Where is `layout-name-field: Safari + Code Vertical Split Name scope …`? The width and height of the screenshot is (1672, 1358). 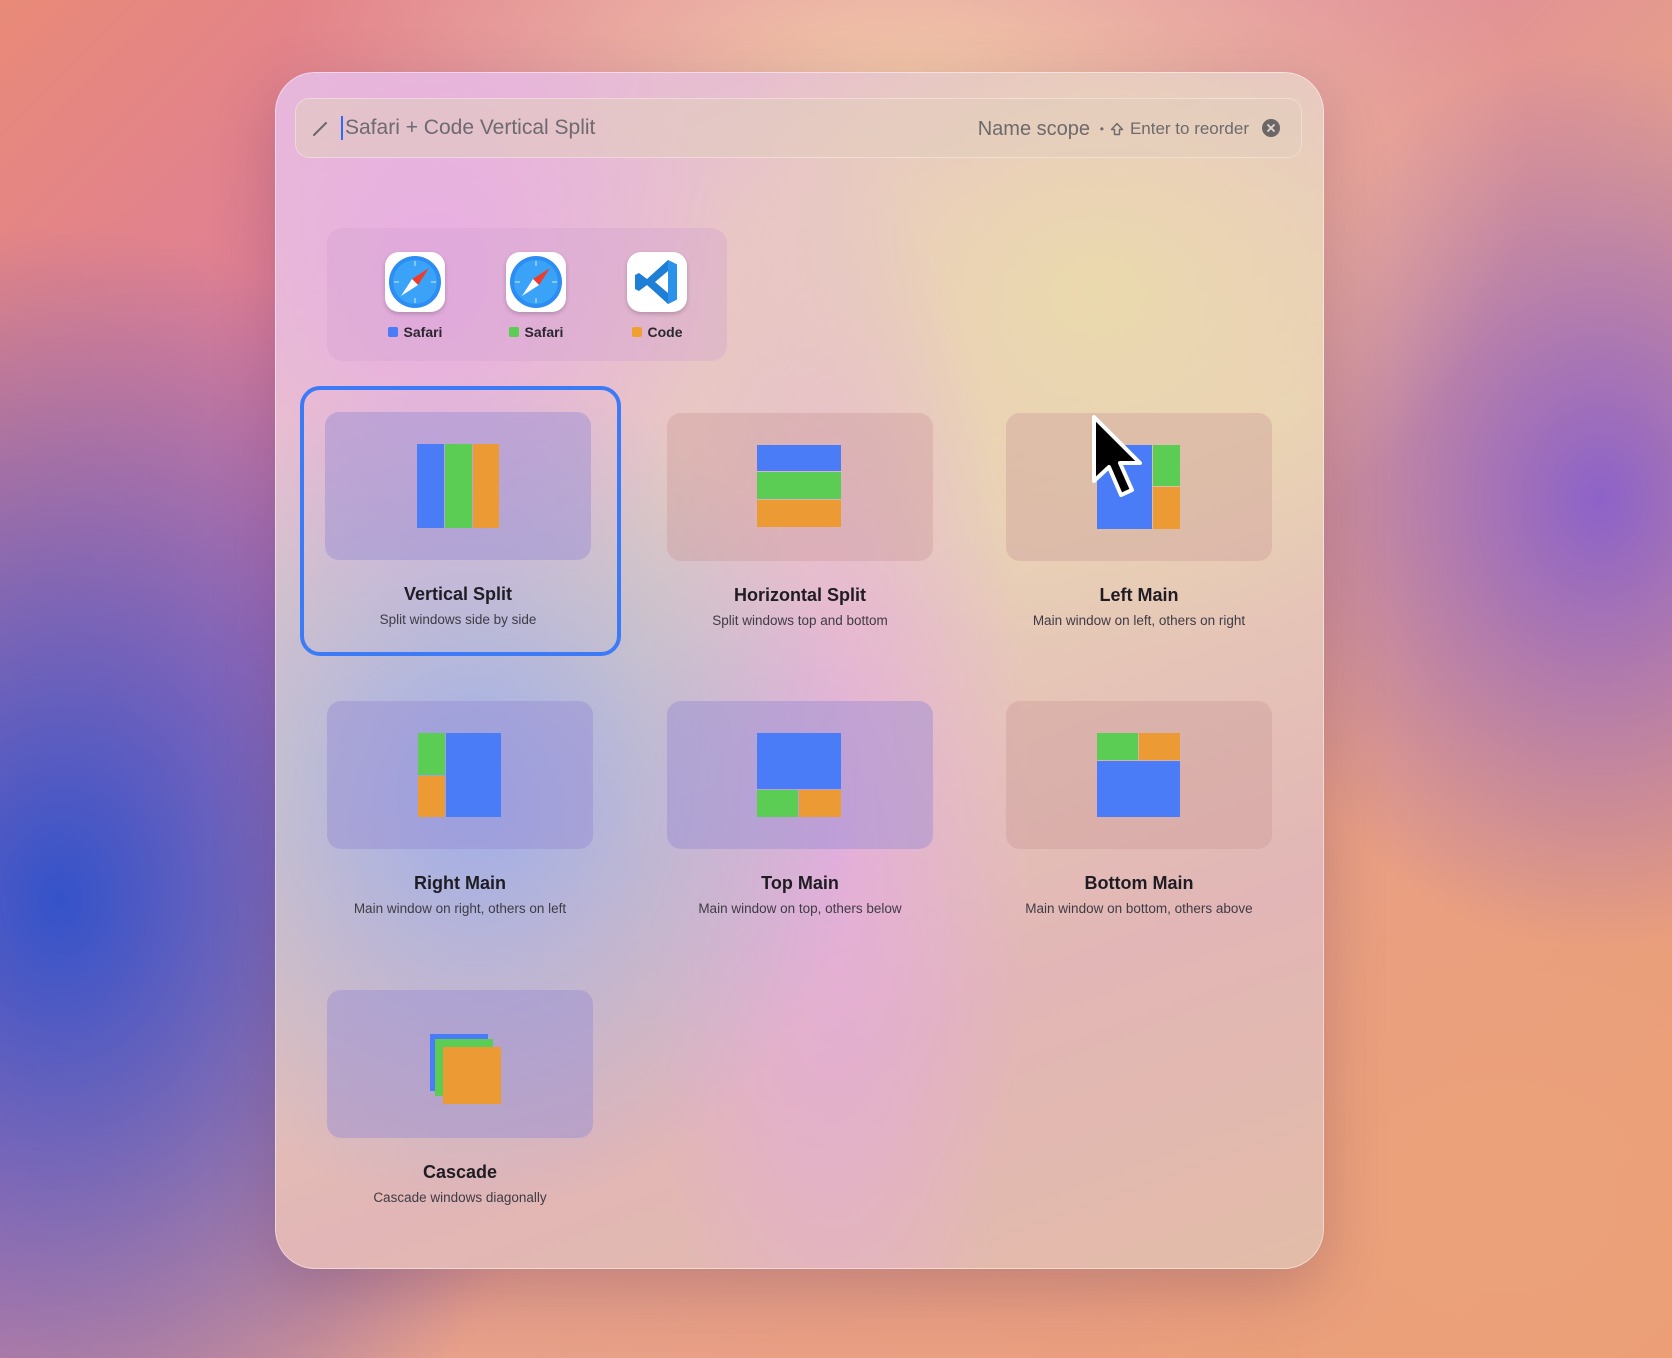 layout-name-field: Safari + Code Vertical Split Name scope … is located at coordinates (798, 128).